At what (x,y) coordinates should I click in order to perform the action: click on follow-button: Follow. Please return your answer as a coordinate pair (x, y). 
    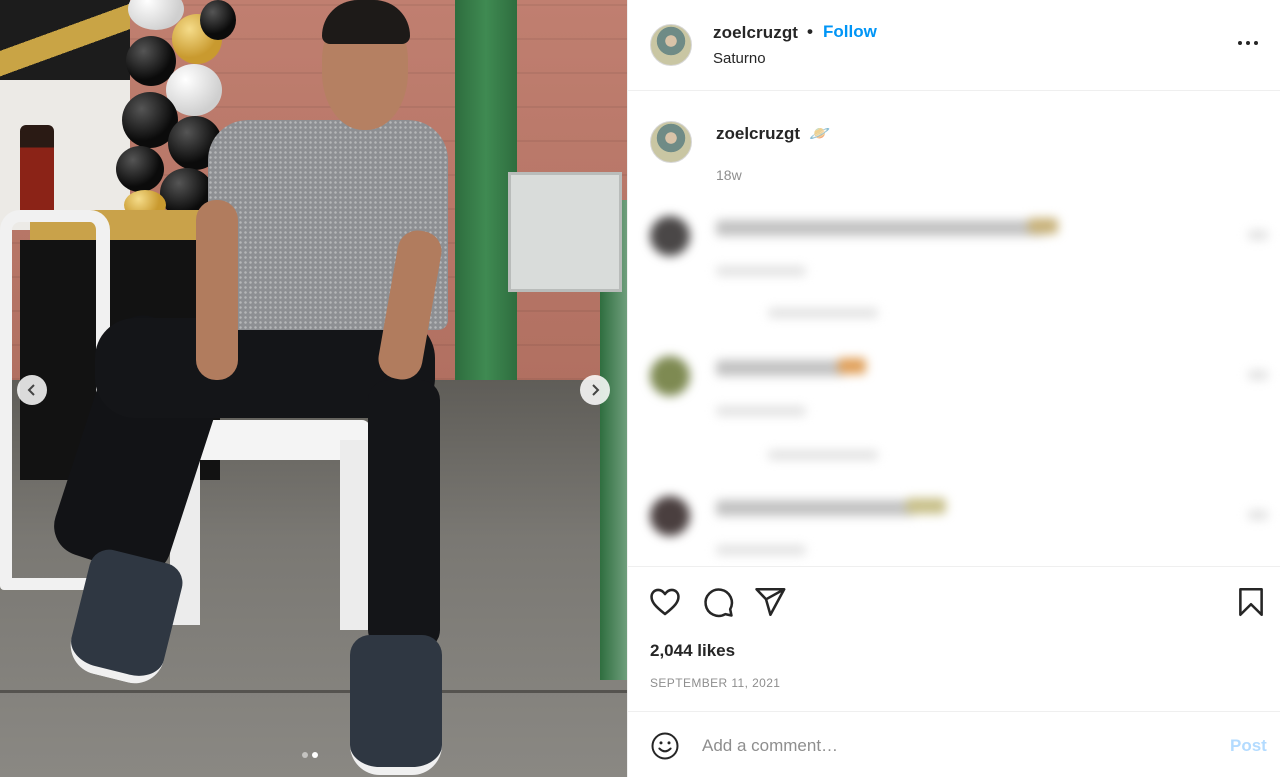
    Looking at the image, I should click on (850, 32).